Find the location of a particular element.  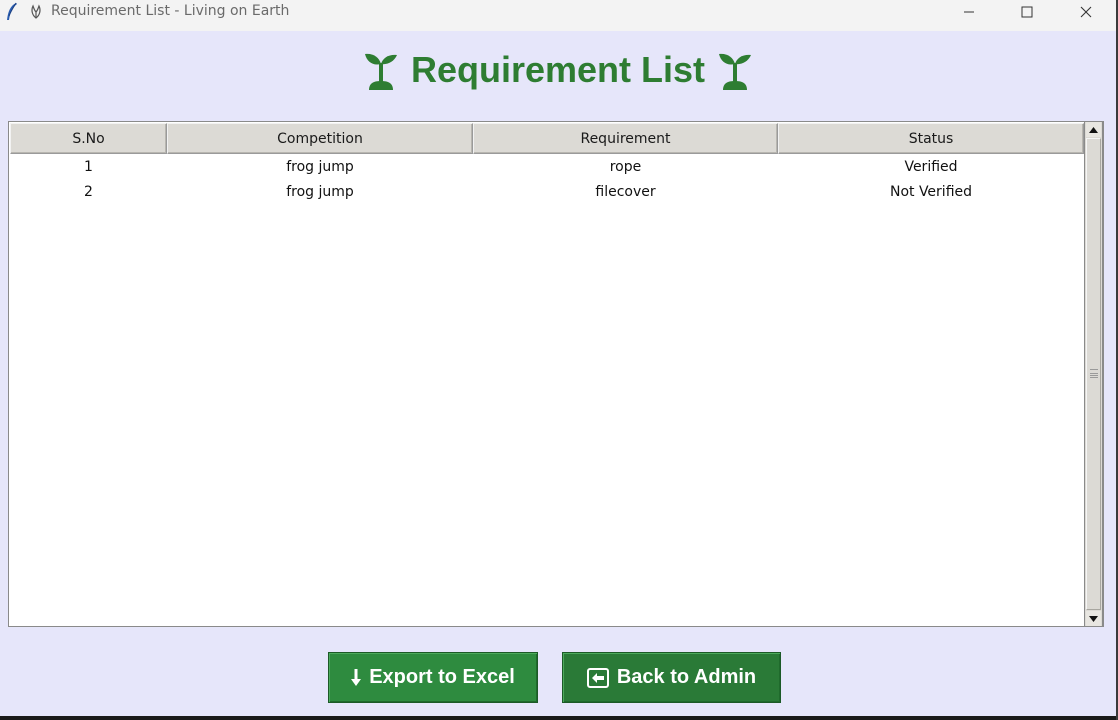

close-icon is located at coordinates (1086, 12).